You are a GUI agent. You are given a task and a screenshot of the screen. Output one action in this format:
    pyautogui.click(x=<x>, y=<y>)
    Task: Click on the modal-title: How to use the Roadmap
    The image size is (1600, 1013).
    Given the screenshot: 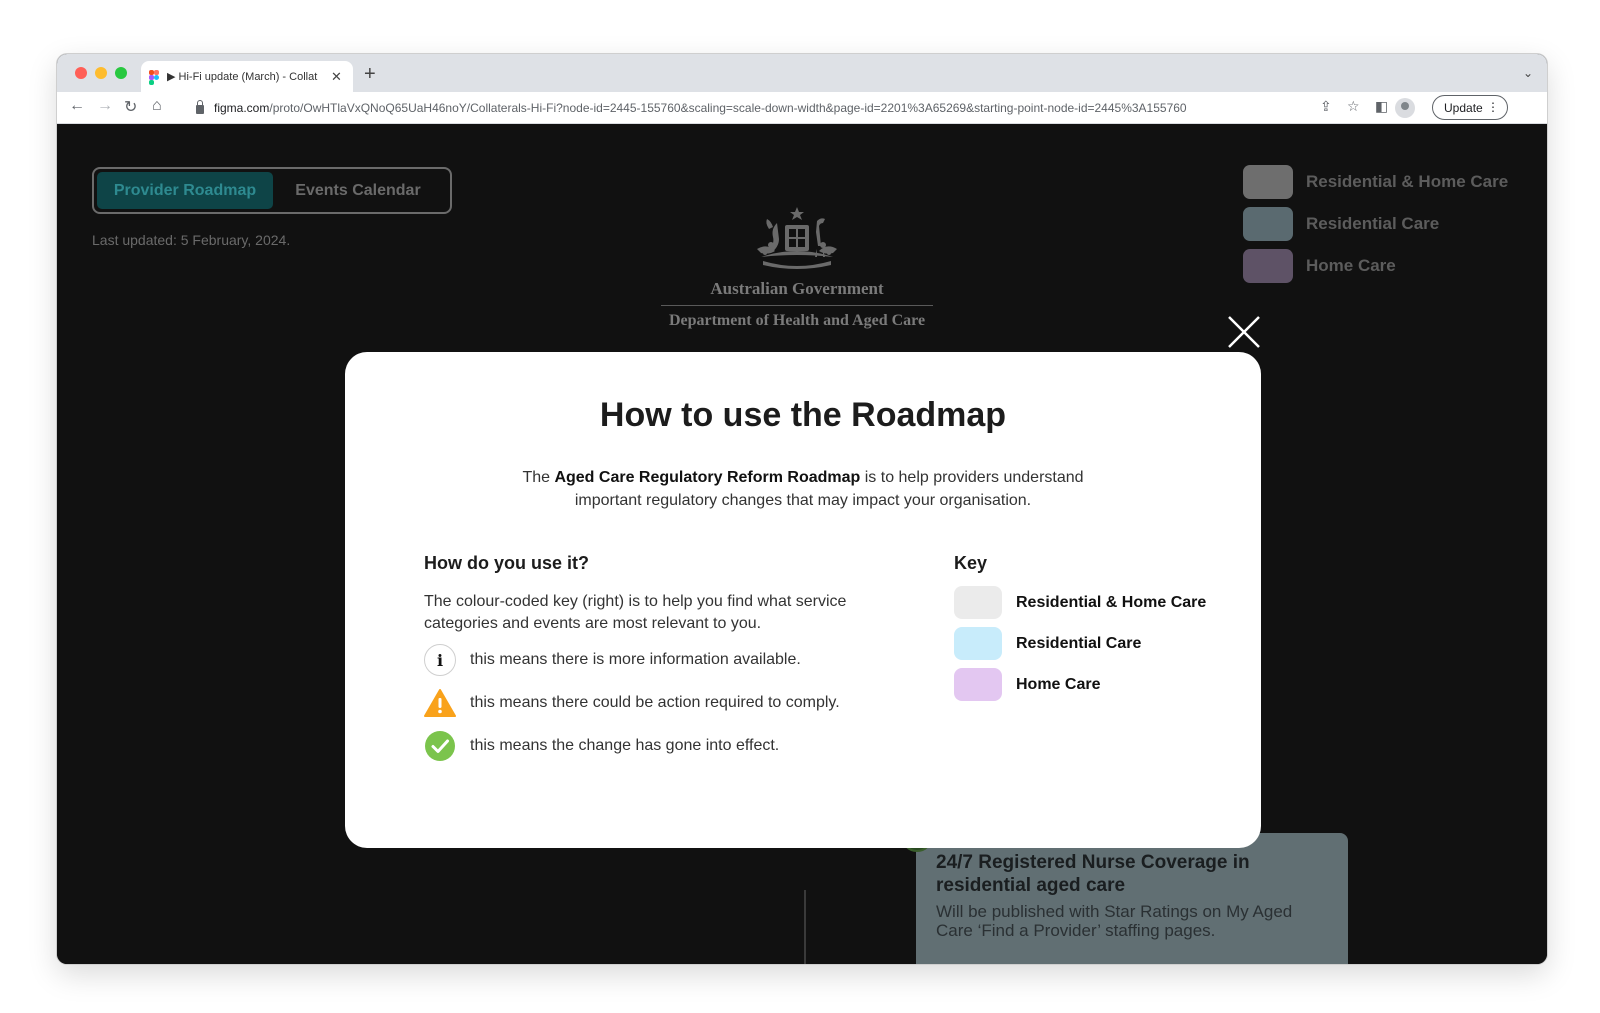 What is the action you would take?
    pyautogui.click(x=803, y=415)
    